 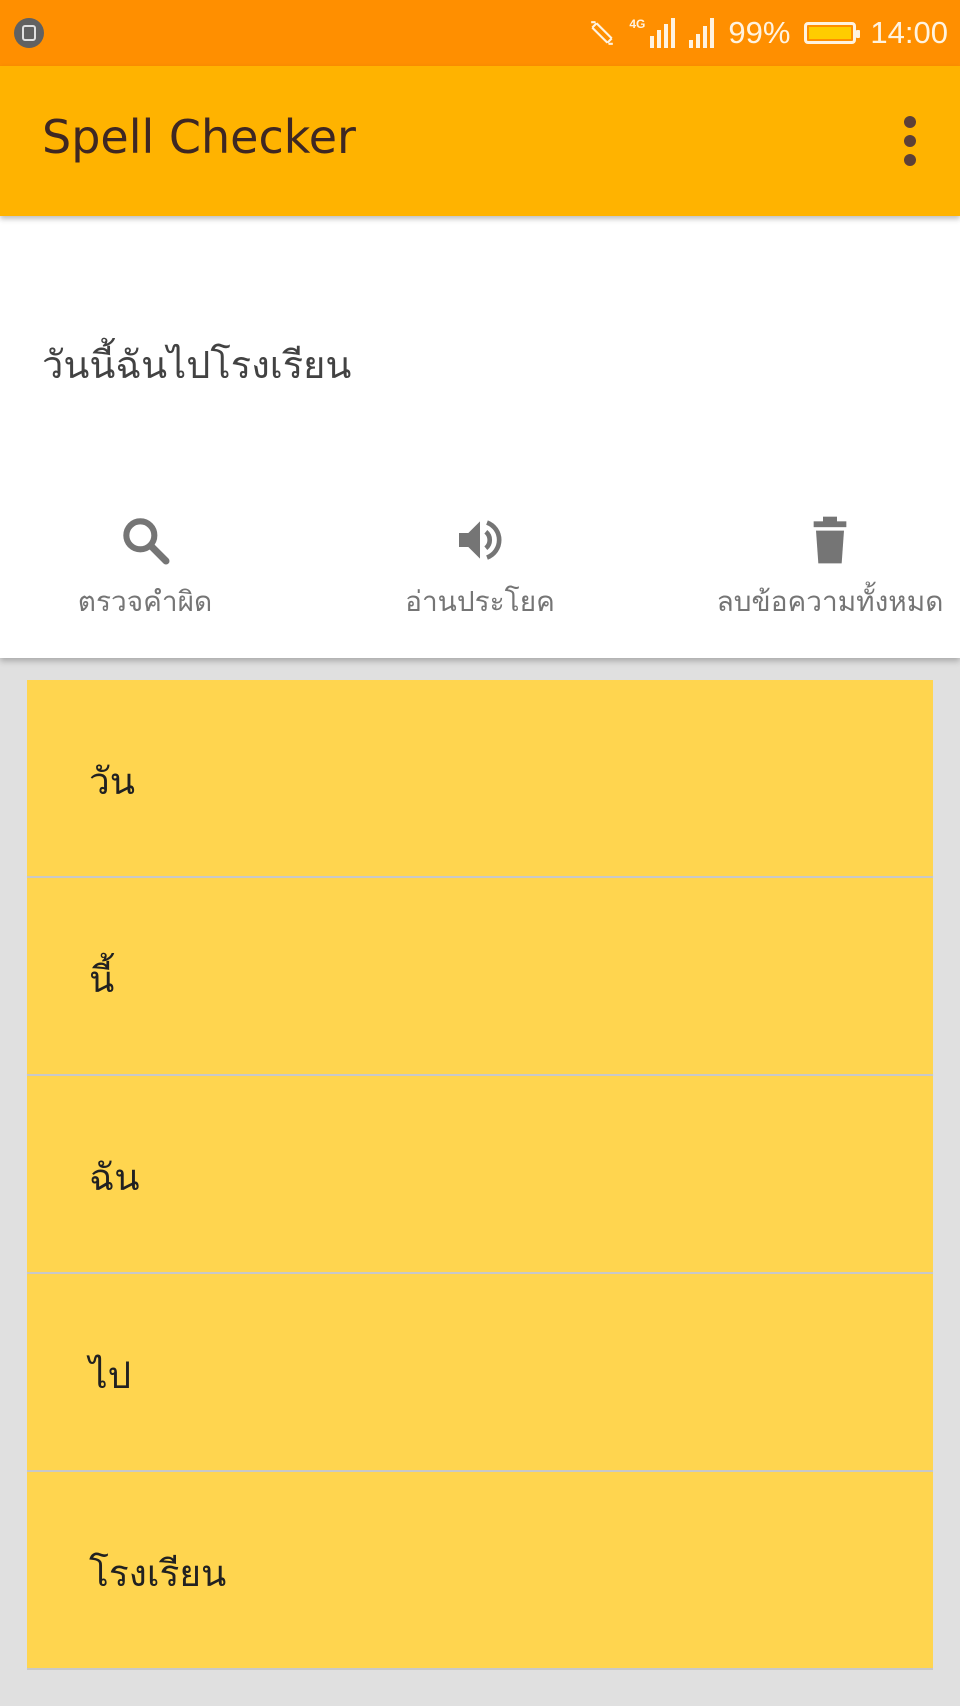 I want to click on signal-icon, so click(x=702, y=33).